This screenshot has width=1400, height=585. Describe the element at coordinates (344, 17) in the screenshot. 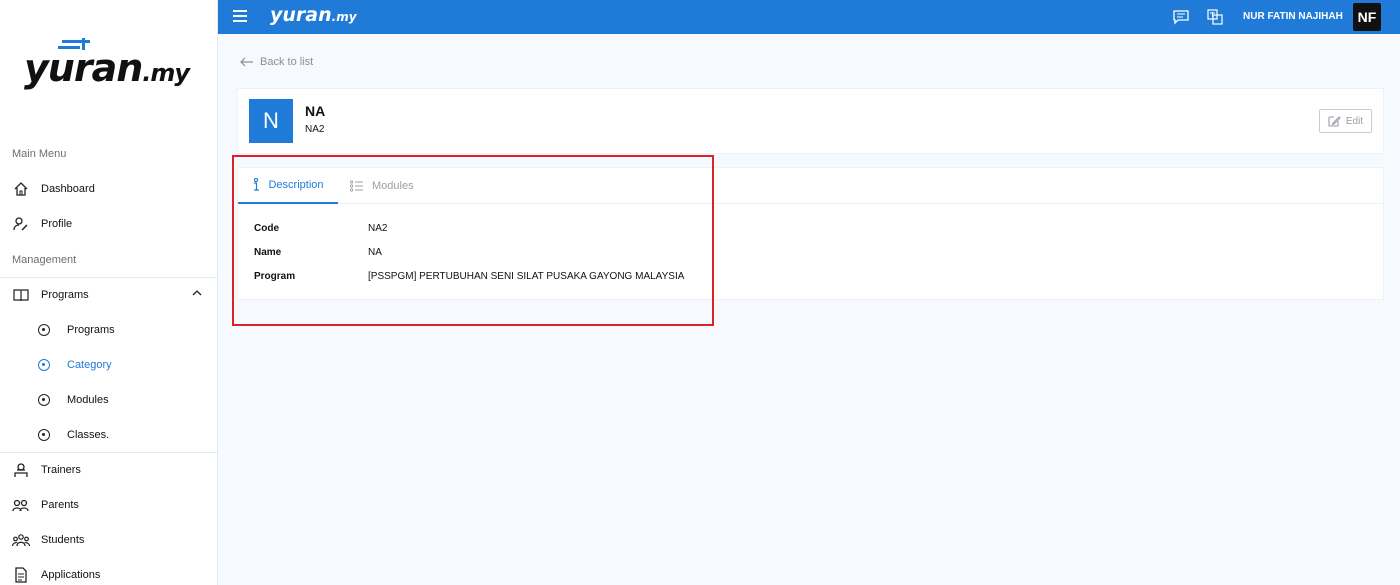

I see `topbar-logo-suffix: .my` at that location.